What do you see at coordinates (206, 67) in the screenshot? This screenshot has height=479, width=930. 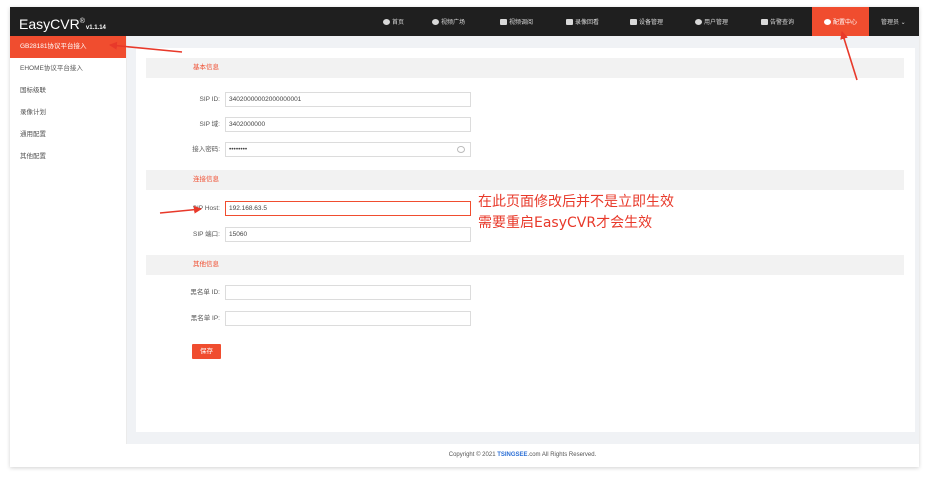 I see `section-basic-title: 基本信息` at bounding box center [206, 67].